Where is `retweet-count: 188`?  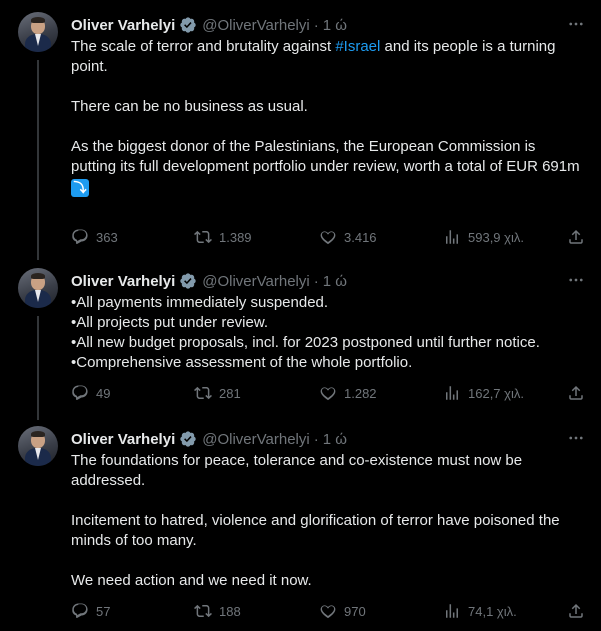 retweet-count: 188 is located at coordinates (230, 611).